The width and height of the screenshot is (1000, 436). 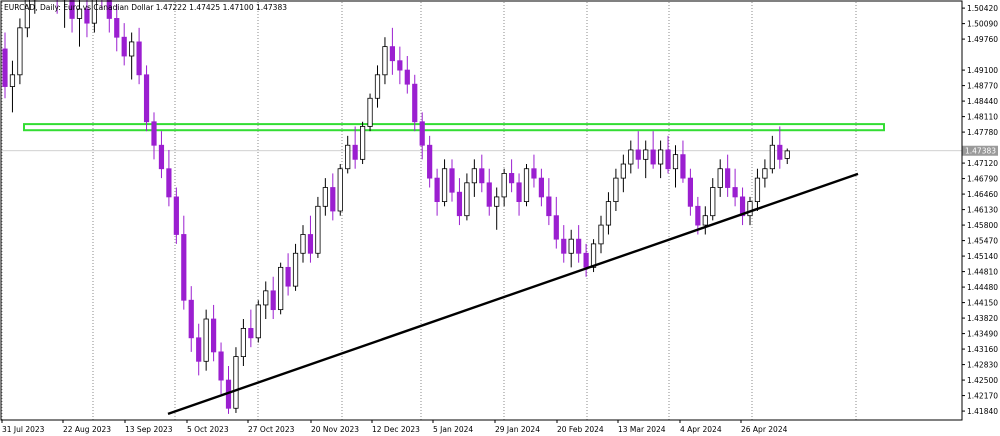 I want to click on x-tick-label: 13 Sep 2023, so click(x=149, y=429).